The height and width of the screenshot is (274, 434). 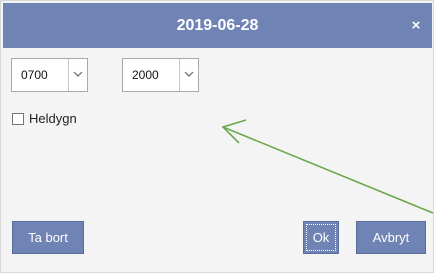 I want to click on close-icon: ×, so click(x=416, y=25).